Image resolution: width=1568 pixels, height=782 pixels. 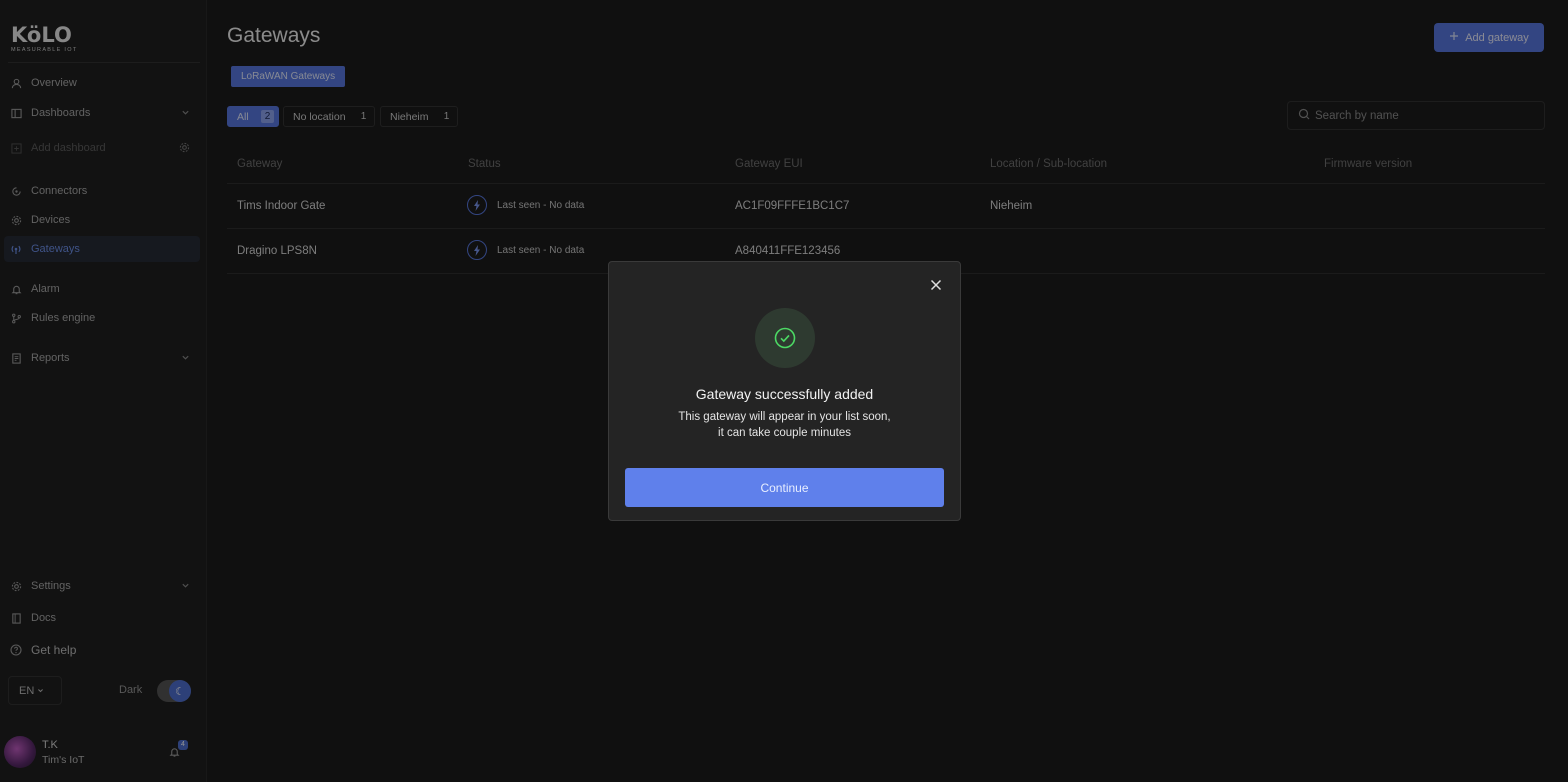 What do you see at coordinates (784, 433) in the screenshot?
I see `dialog-description-line: it can take couple minutes` at bounding box center [784, 433].